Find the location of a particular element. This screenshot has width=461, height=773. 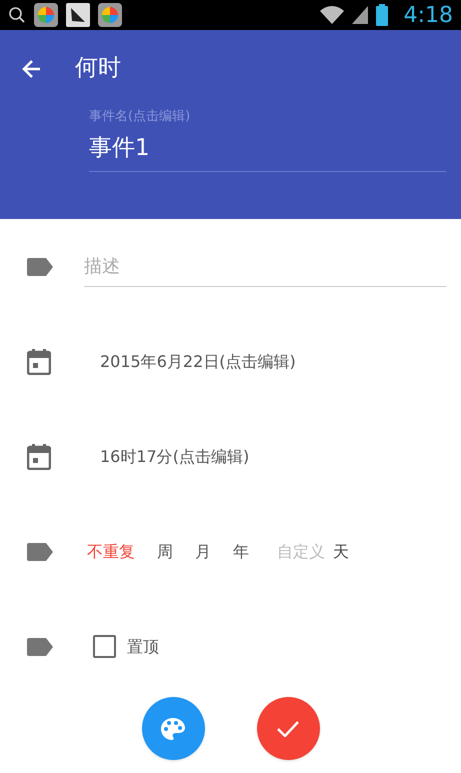

wifi-icon is located at coordinates (332, 15).